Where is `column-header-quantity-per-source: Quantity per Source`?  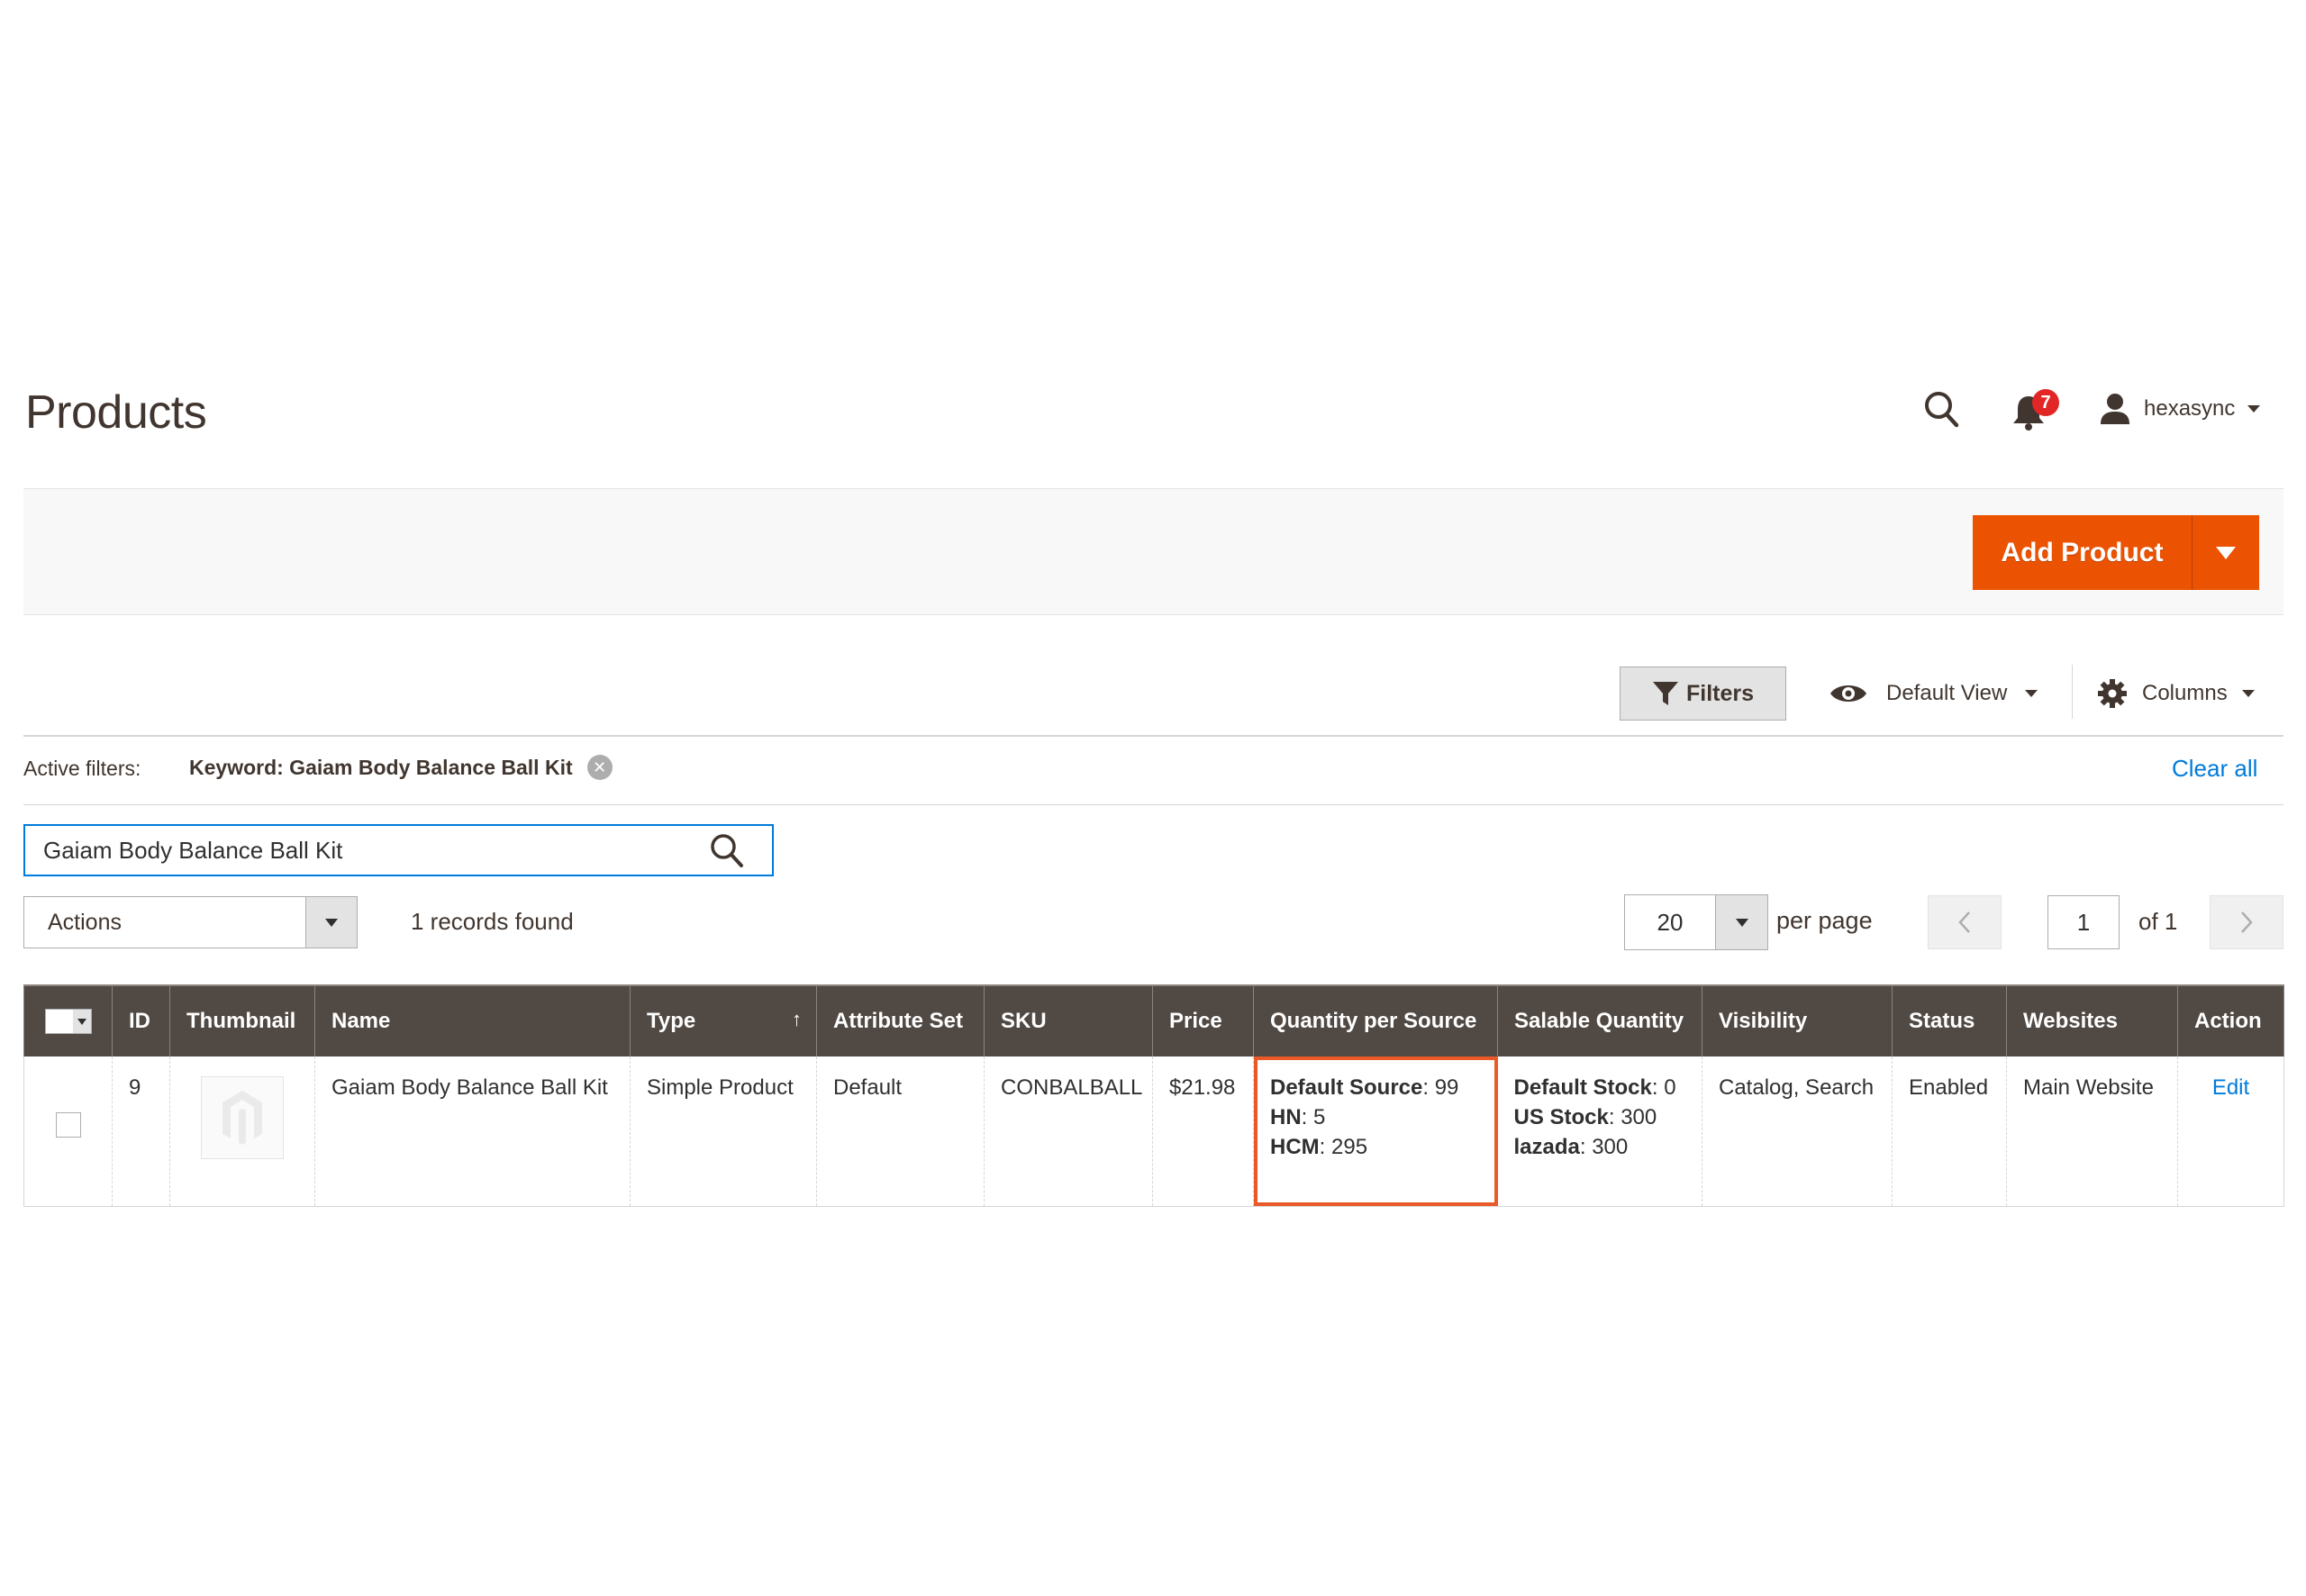
column-header-quantity-per-source: Quantity per Source is located at coordinates (1375, 1020).